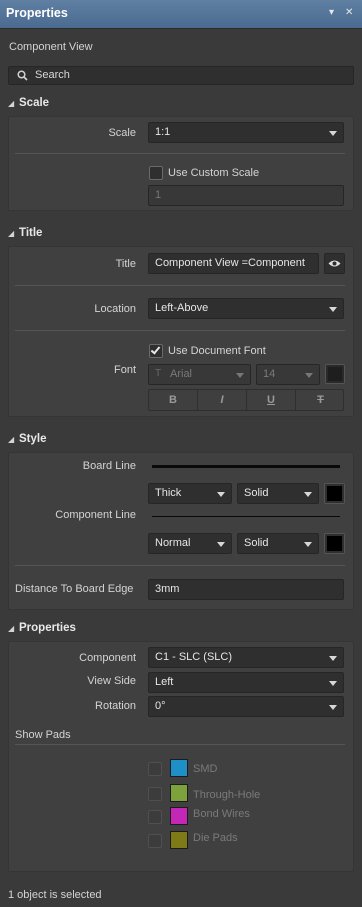  What do you see at coordinates (349, 12) in the screenshot?
I see `close-icon: ✕` at bounding box center [349, 12].